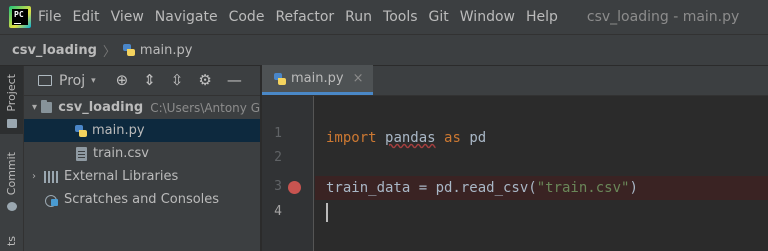 This screenshot has height=251, width=768. I want to click on tree-item-scratches: Scratches and Consoles, so click(142, 199).